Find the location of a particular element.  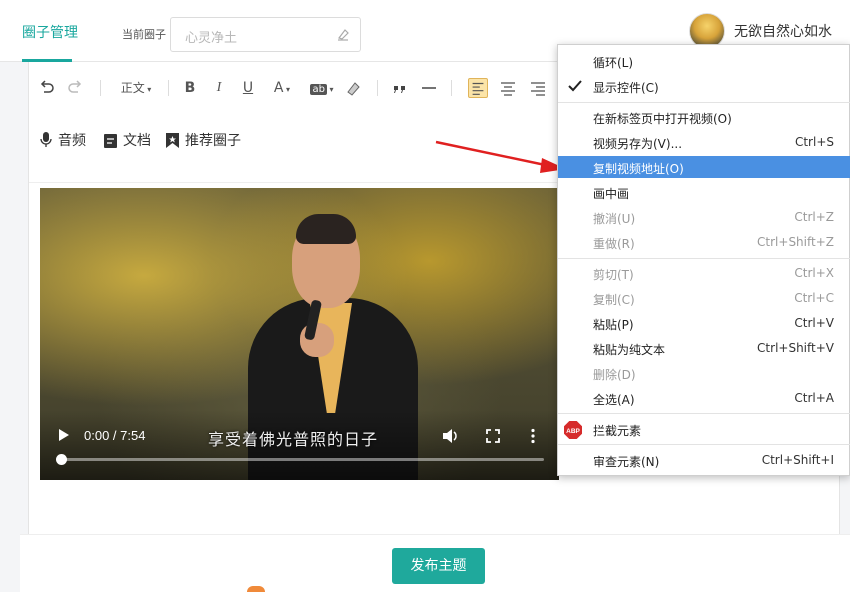

menu-item-label: 复制(C) is located at coordinates (614, 300).